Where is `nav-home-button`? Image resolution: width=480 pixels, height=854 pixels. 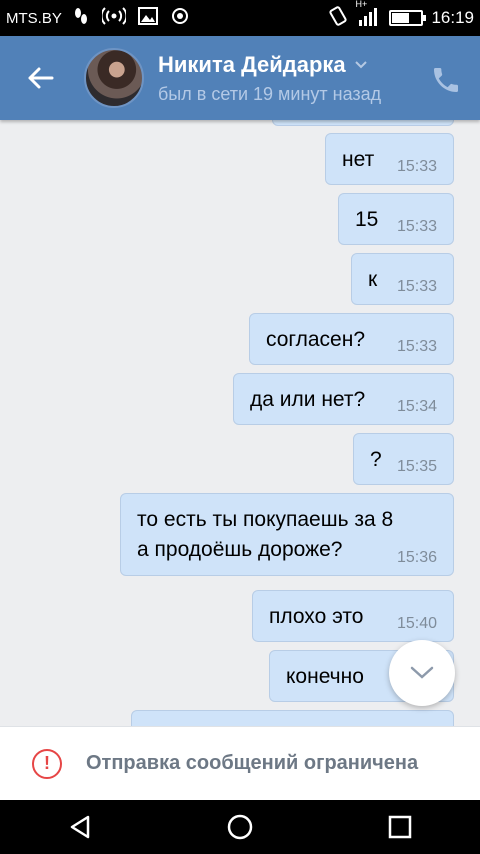
nav-home-button is located at coordinates (240, 827).